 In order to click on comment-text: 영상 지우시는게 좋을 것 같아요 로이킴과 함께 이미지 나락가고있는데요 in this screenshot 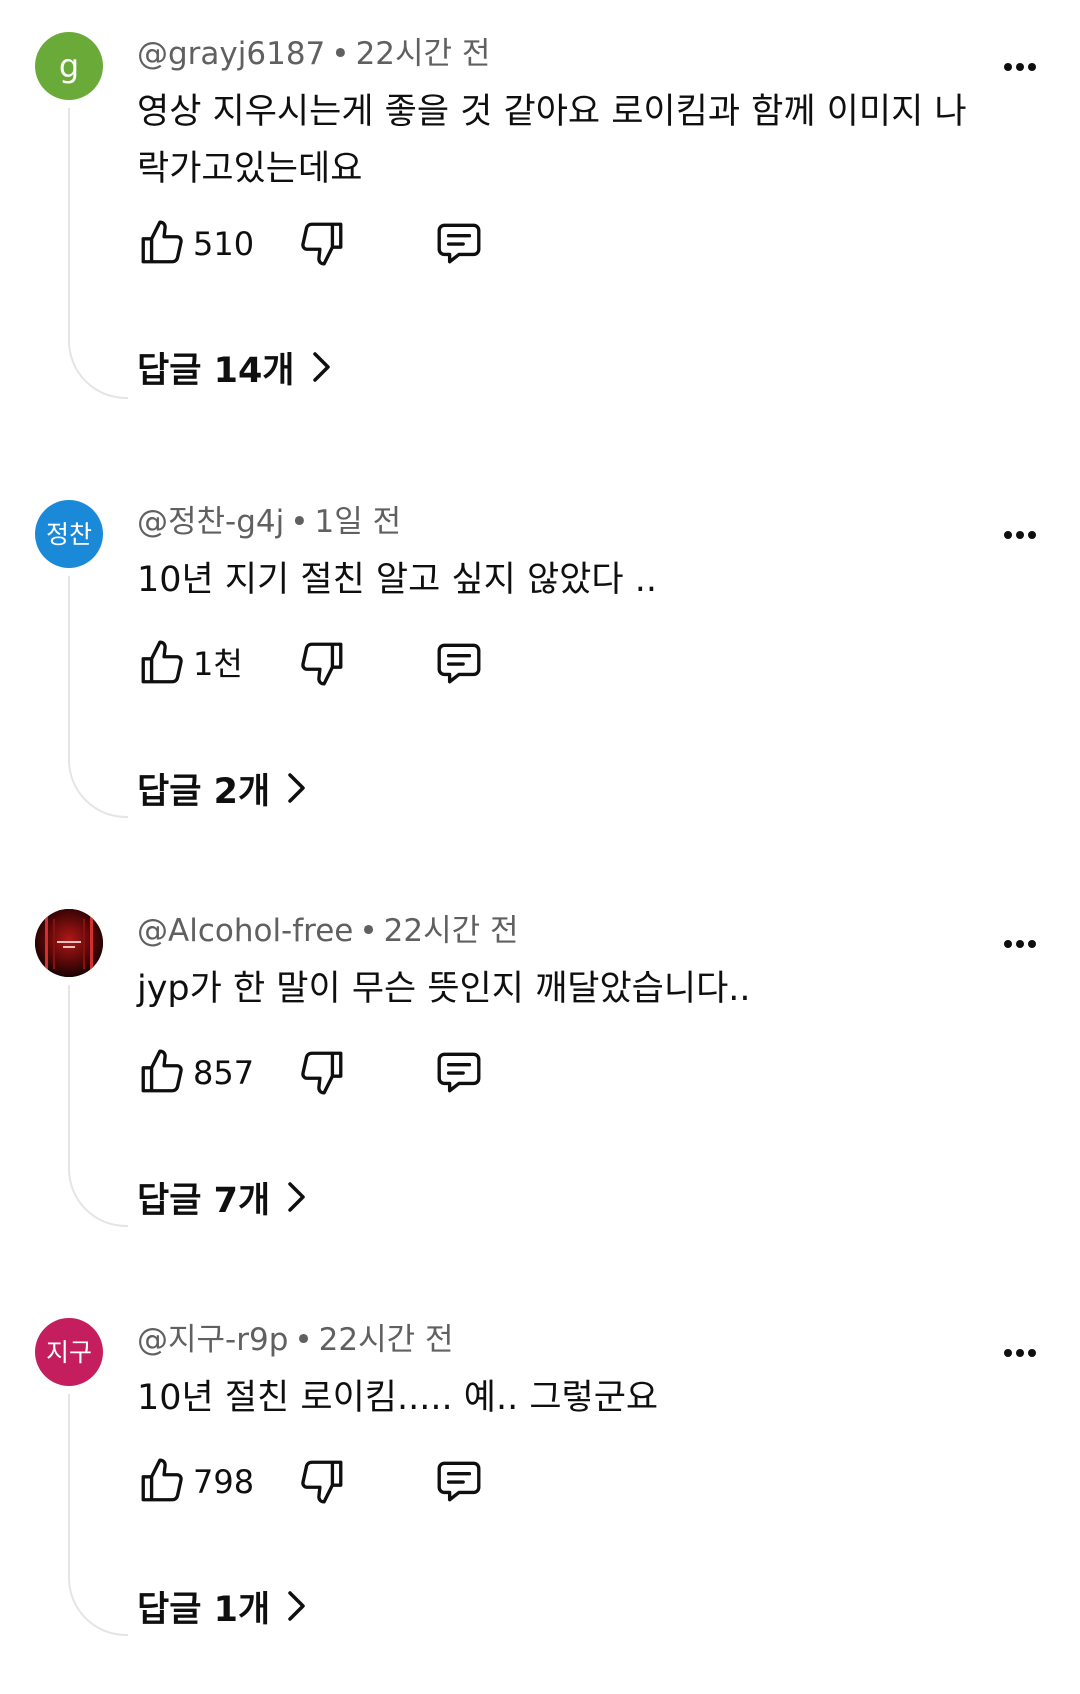, I will do `click(552, 140)`.